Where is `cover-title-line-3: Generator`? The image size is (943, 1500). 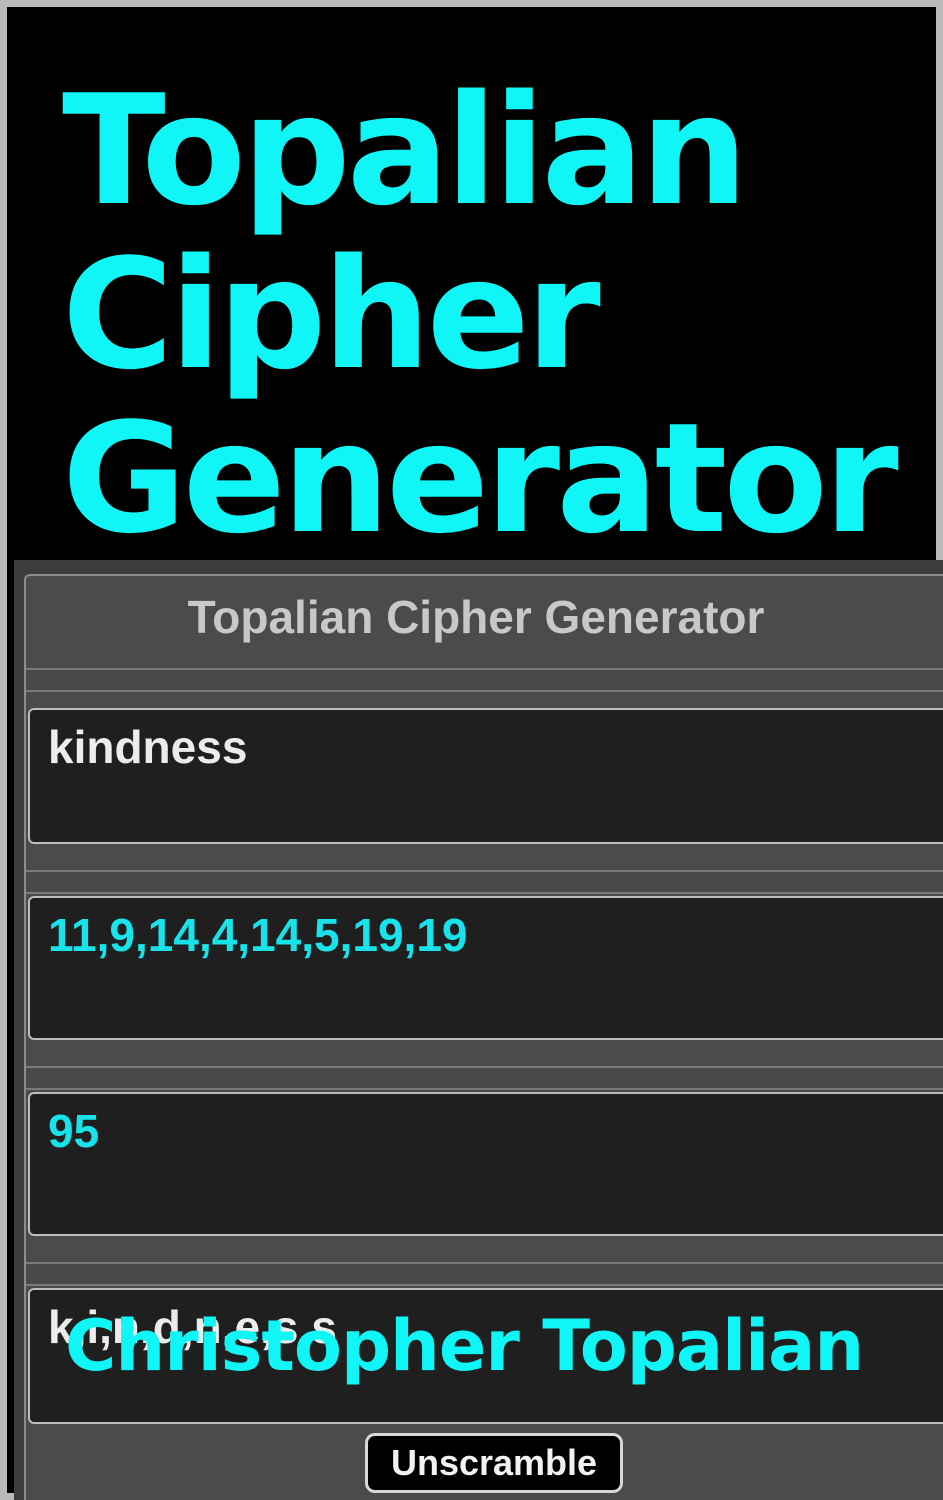
cover-title-line-3: Generator is located at coordinates (480, 478).